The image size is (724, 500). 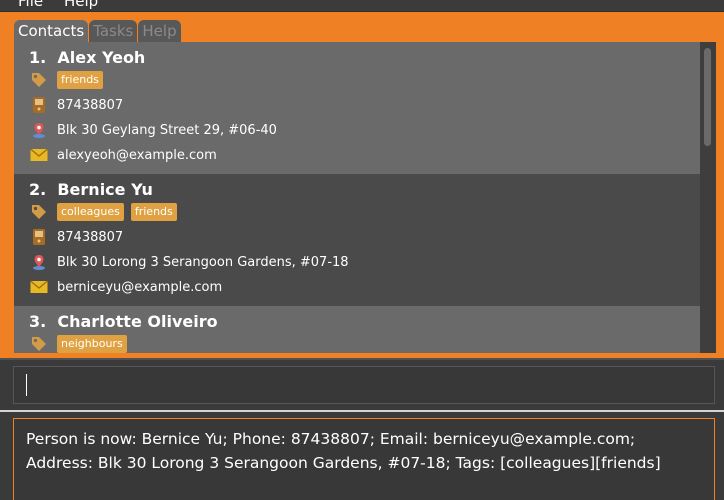 What do you see at coordinates (137, 321) in the screenshot?
I see `person-name-text: Charlotte Oliveiro` at bounding box center [137, 321].